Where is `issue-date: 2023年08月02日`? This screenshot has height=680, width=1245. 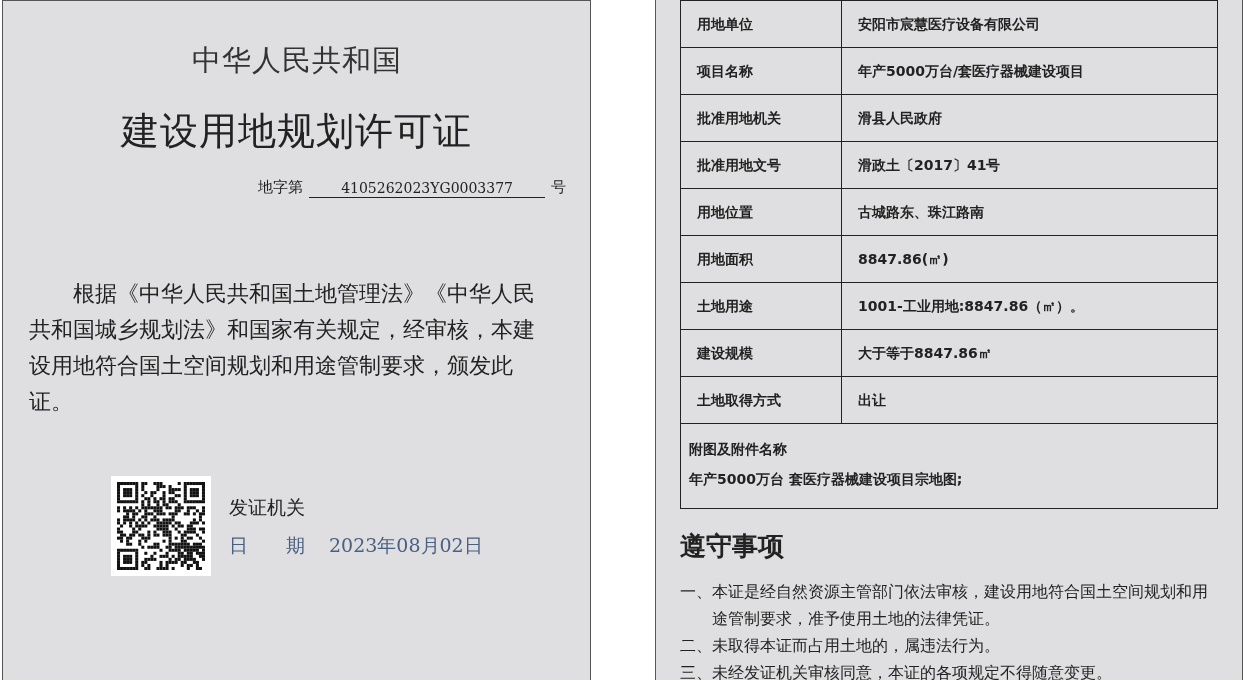
issue-date: 2023年08月02日 is located at coordinates (406, 545).